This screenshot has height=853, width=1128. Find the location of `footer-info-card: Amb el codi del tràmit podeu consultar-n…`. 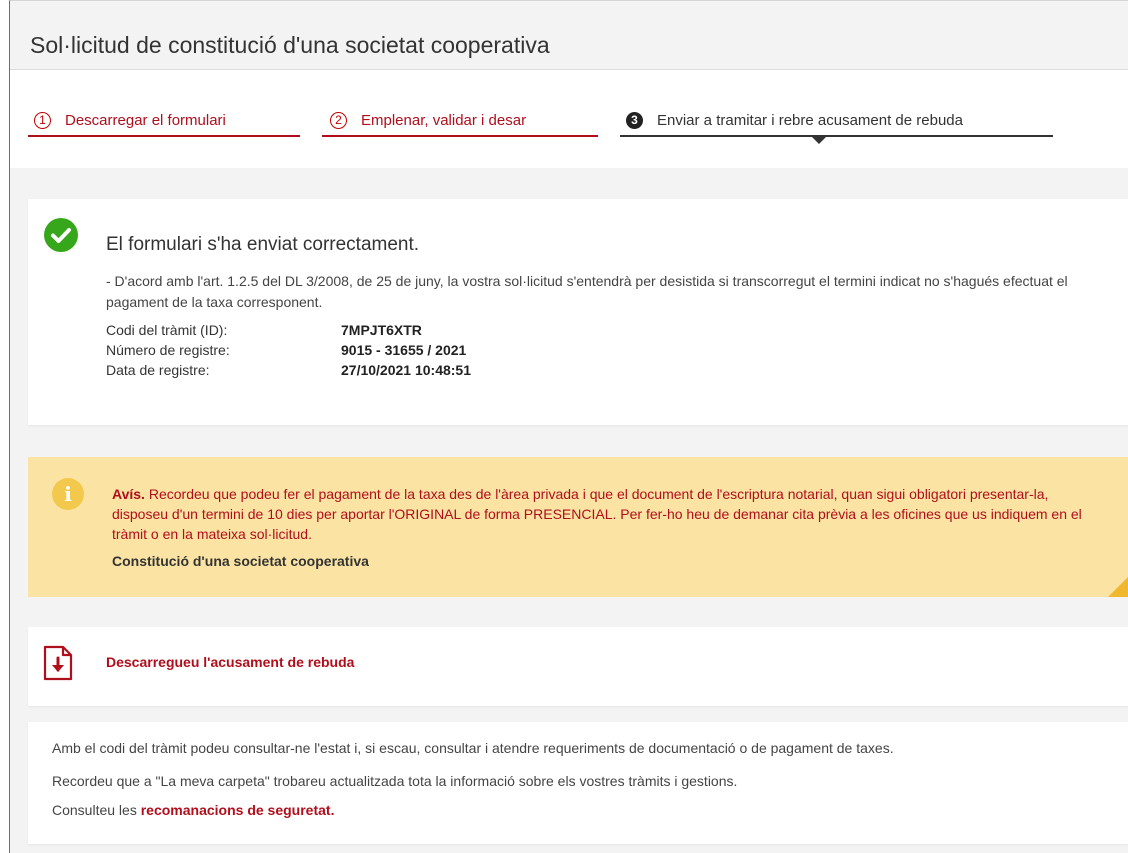

footer-info-card: Amb el codi del tràmit podeu consultar-n… is located at coordinates (578, 783).